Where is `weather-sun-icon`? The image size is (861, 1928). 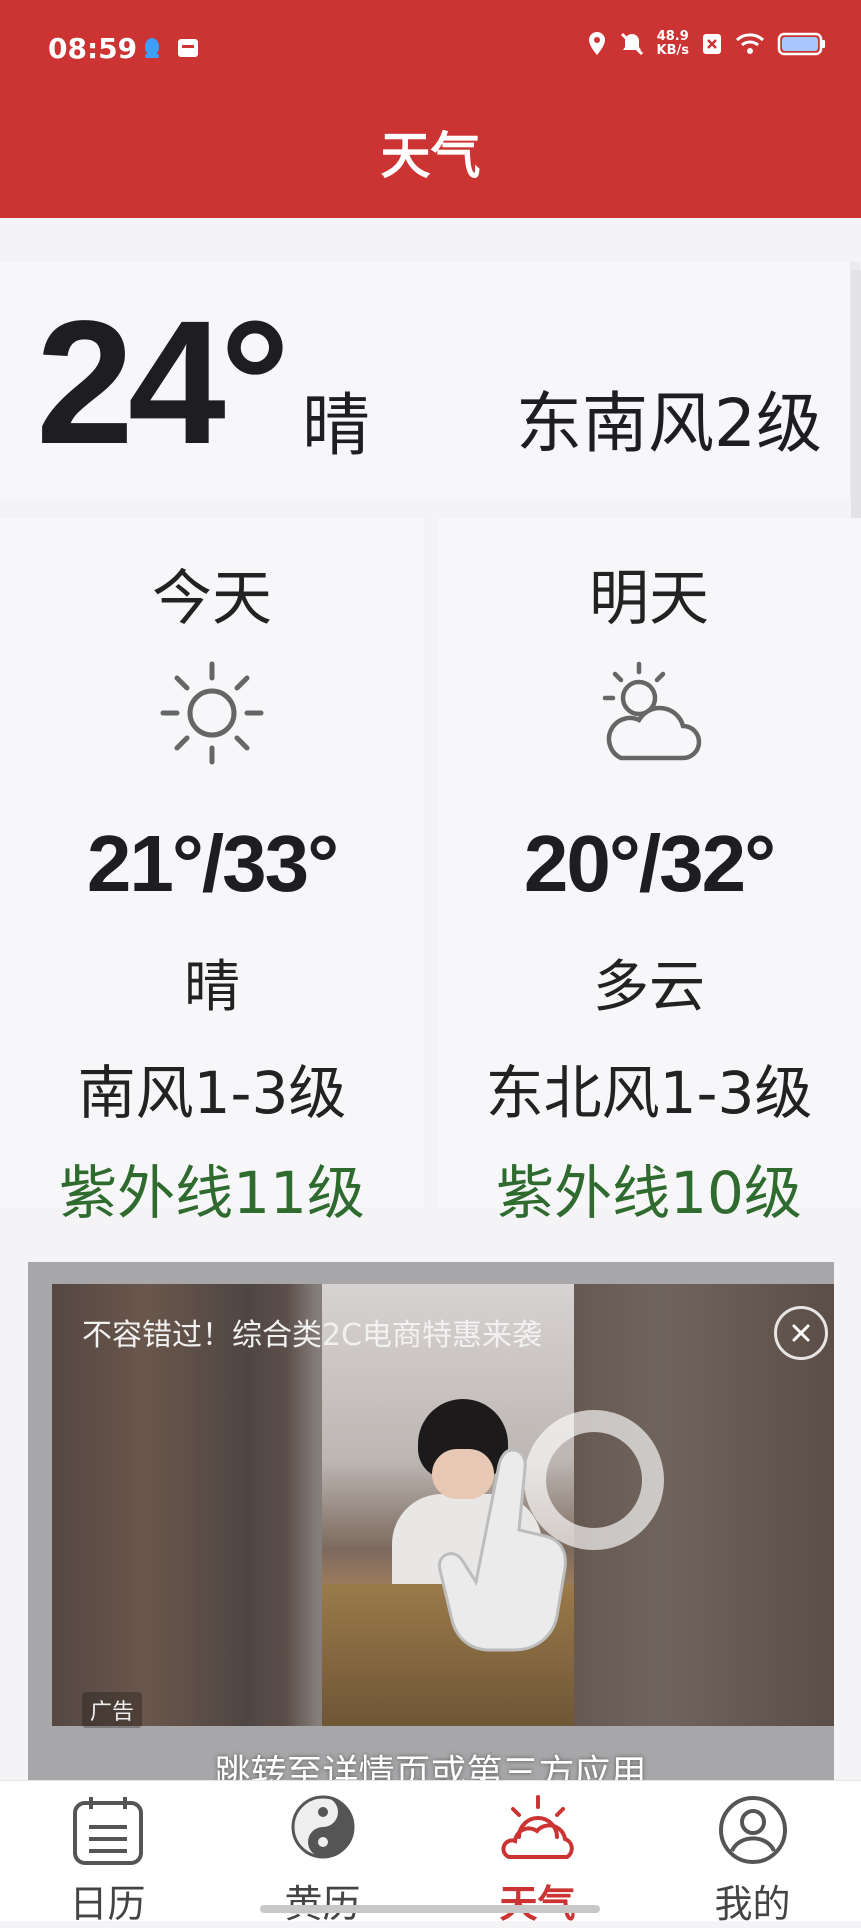 weather-sun-icon is located at coordinates (537, 1832).